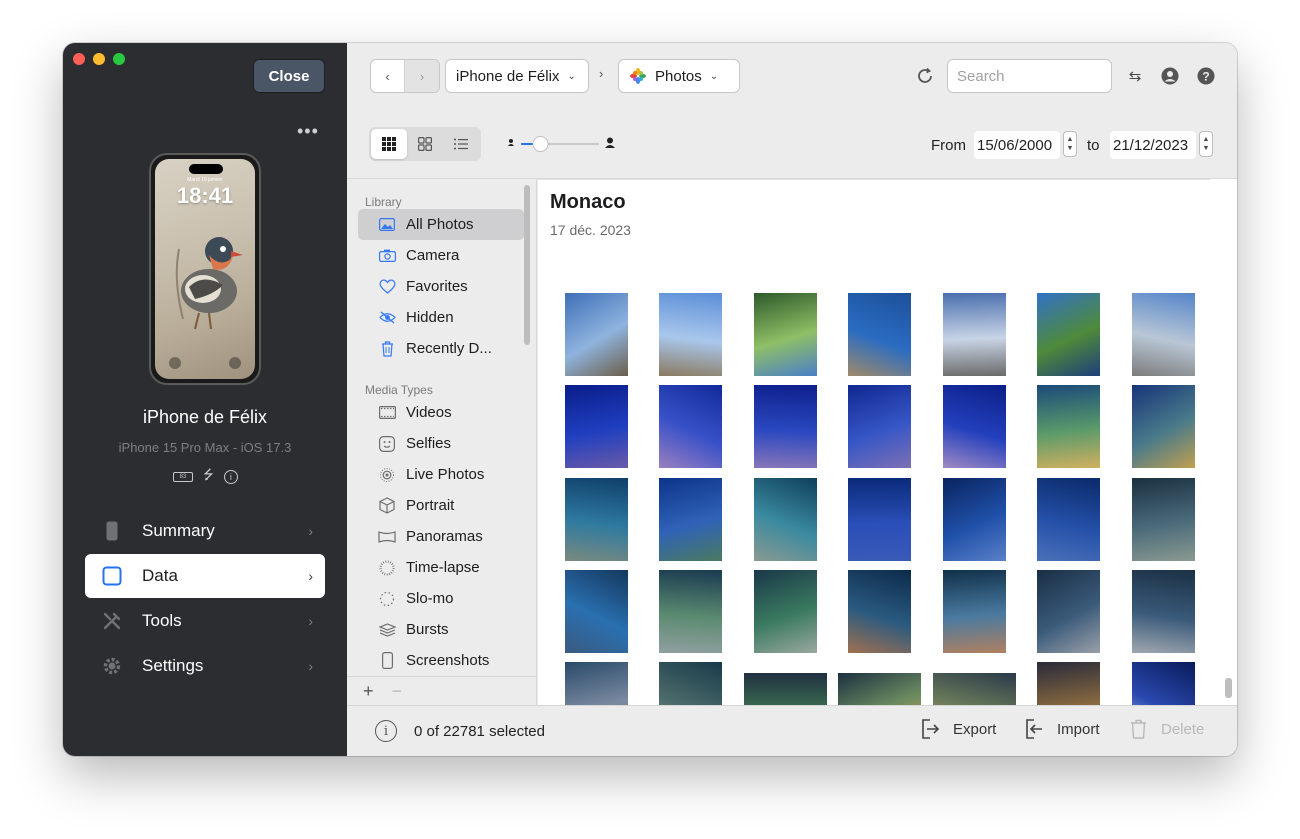 The height and width of the screenshot is (839, 1300). I want to click on minimize-window-button, so click(99, 59).